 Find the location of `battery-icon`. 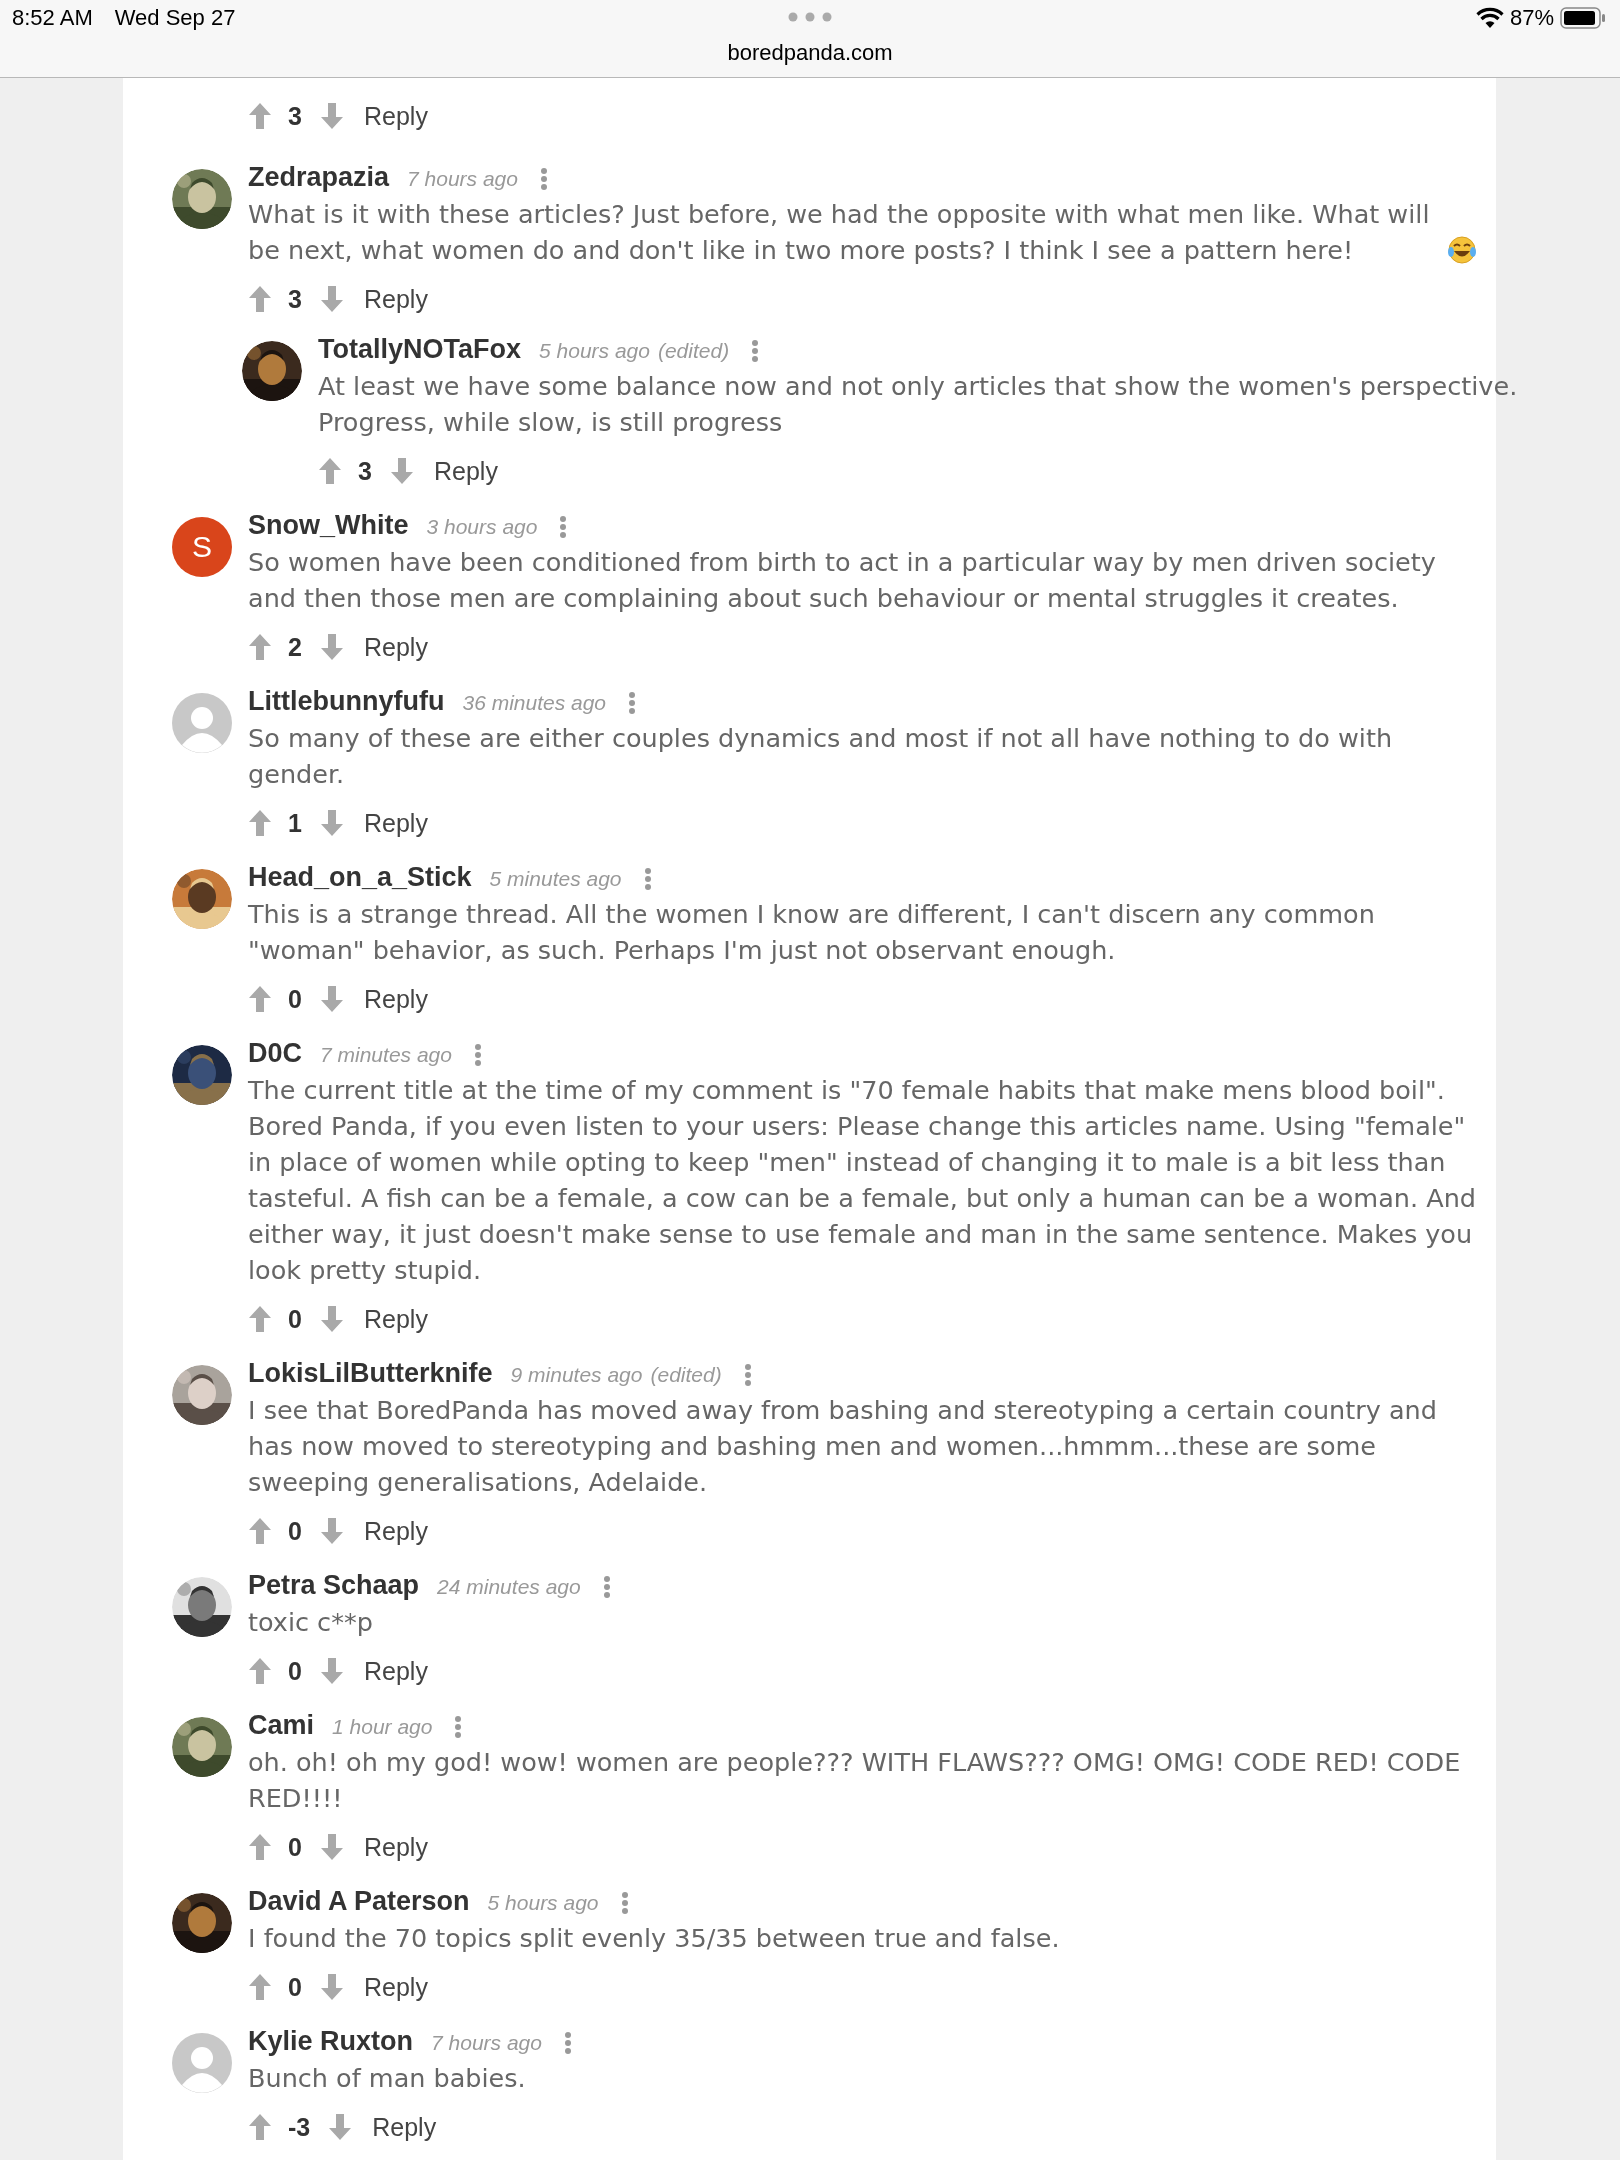

battery-icon is located at coordinates (1583, 18).